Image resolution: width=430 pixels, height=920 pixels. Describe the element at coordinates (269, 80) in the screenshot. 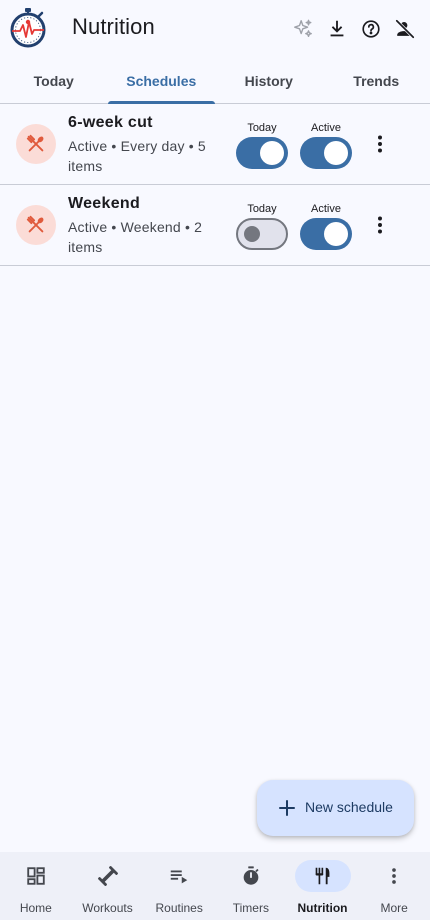

I see `tab-history: History` at that location.